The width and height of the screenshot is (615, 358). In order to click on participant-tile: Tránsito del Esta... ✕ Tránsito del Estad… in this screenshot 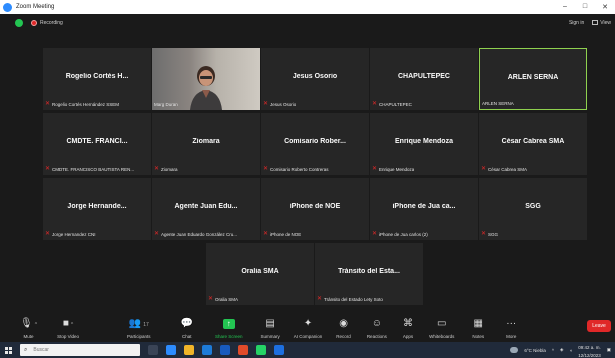, I will do `click(369, 274)`.